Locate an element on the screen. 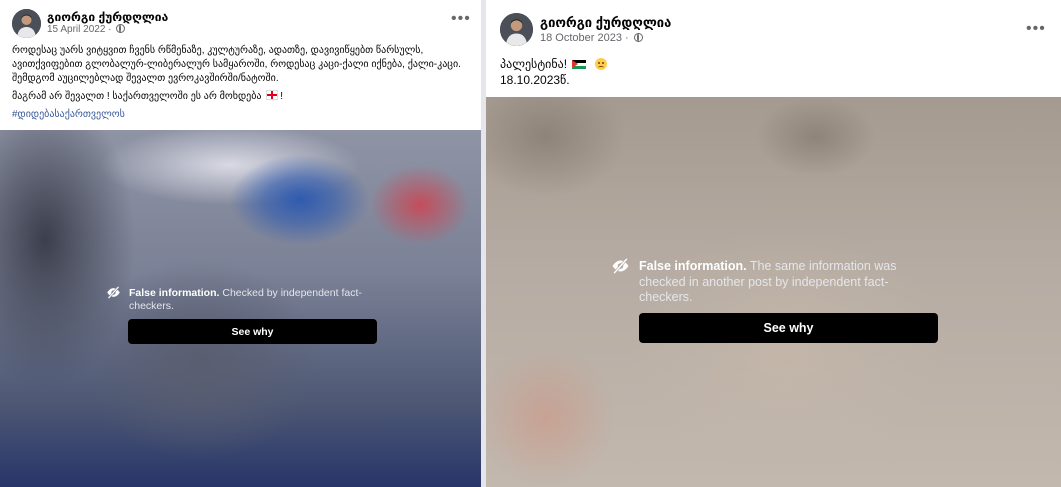 The height and width of the screenshot is (487, 1061). post-caption: პალესტინა! 18.10.2023წ. is located at coordinates (770, 72).